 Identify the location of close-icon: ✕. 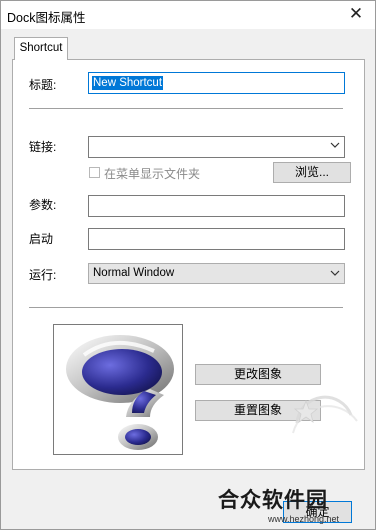
(356, 14).